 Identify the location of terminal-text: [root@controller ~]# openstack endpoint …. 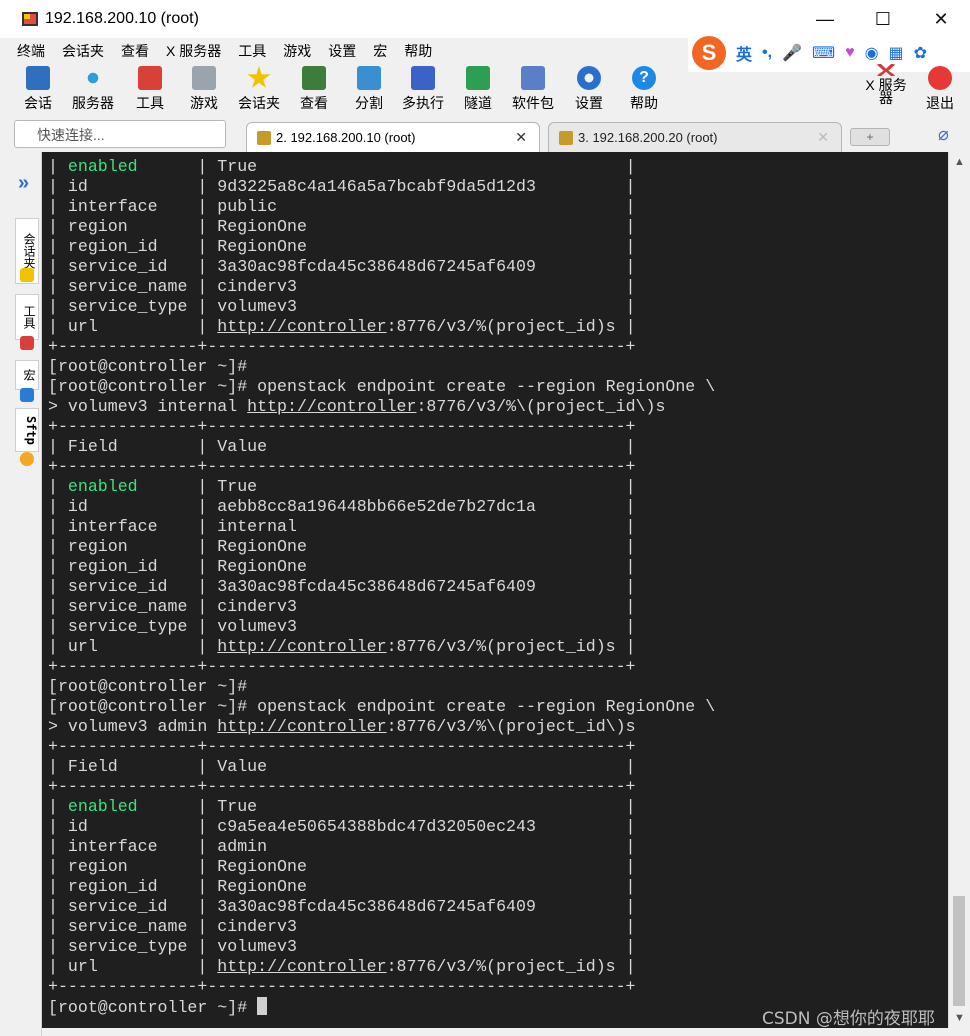
(382, 386).